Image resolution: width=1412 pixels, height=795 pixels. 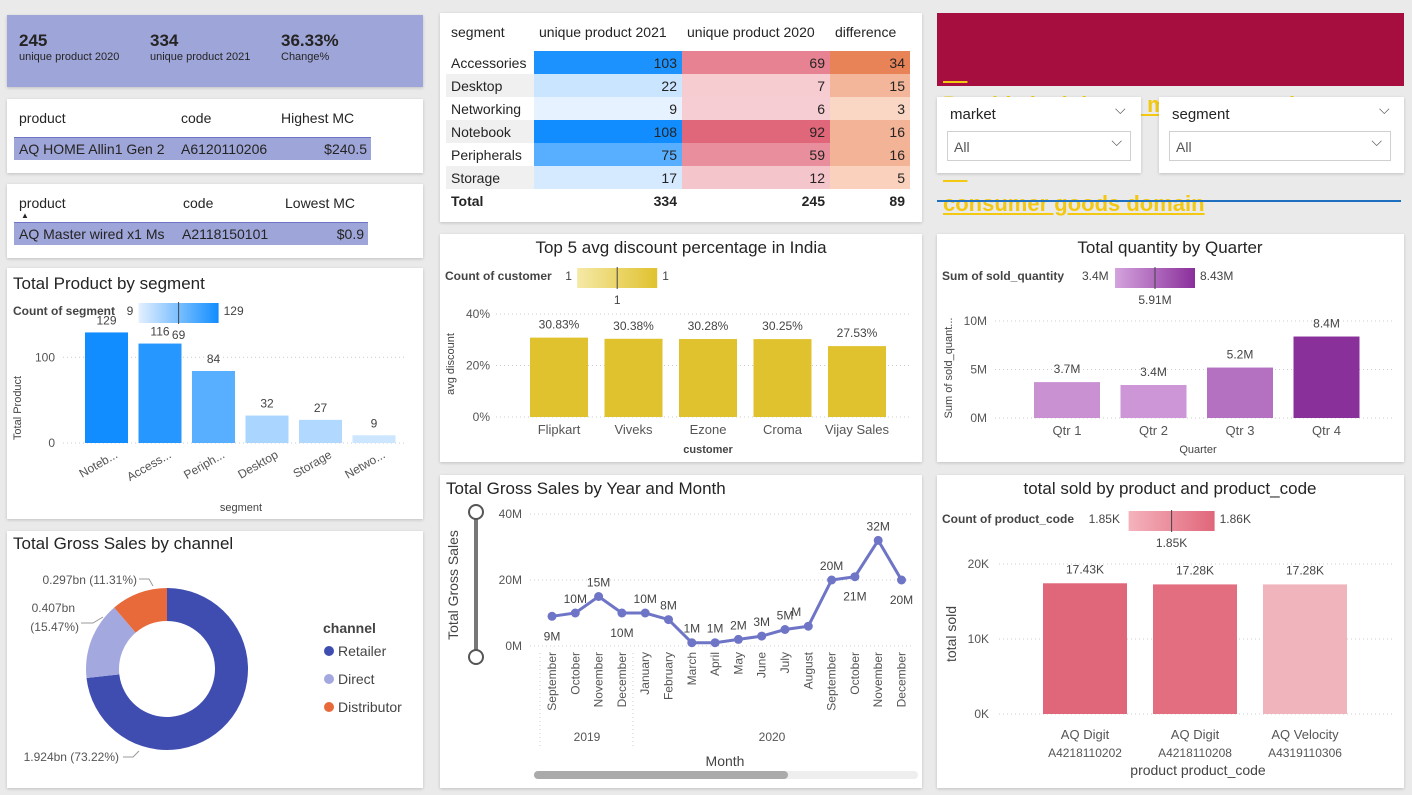 What do you see at coordinates (1008, 519) in the screenshot?
I see `legend-title: Count of product_code` at bounding box center [1008, 519].